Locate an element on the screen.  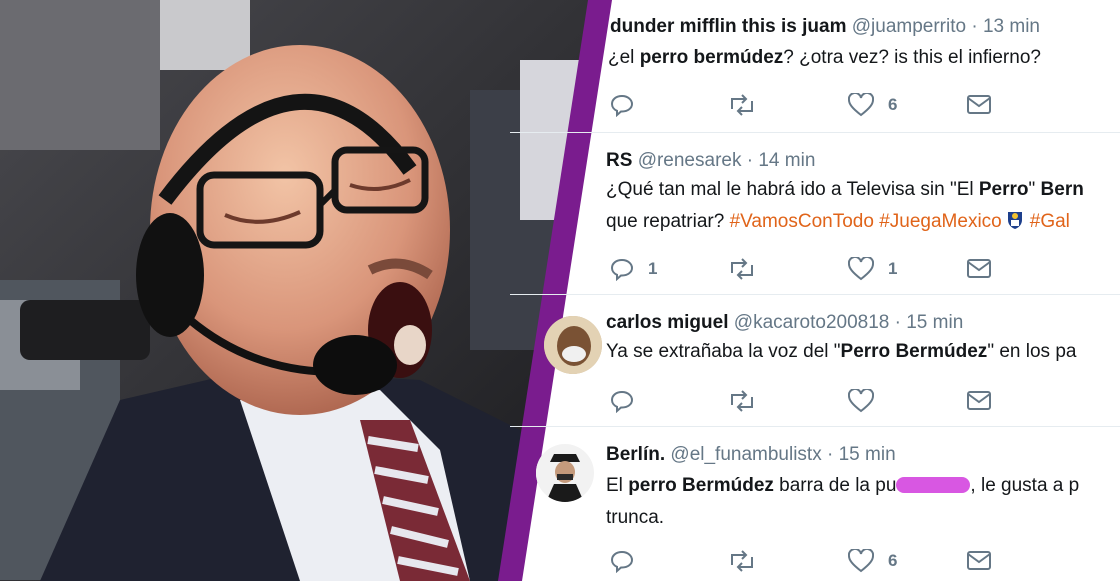
tweet-text-part: " en los pa is located at coordinates (1032, 351).